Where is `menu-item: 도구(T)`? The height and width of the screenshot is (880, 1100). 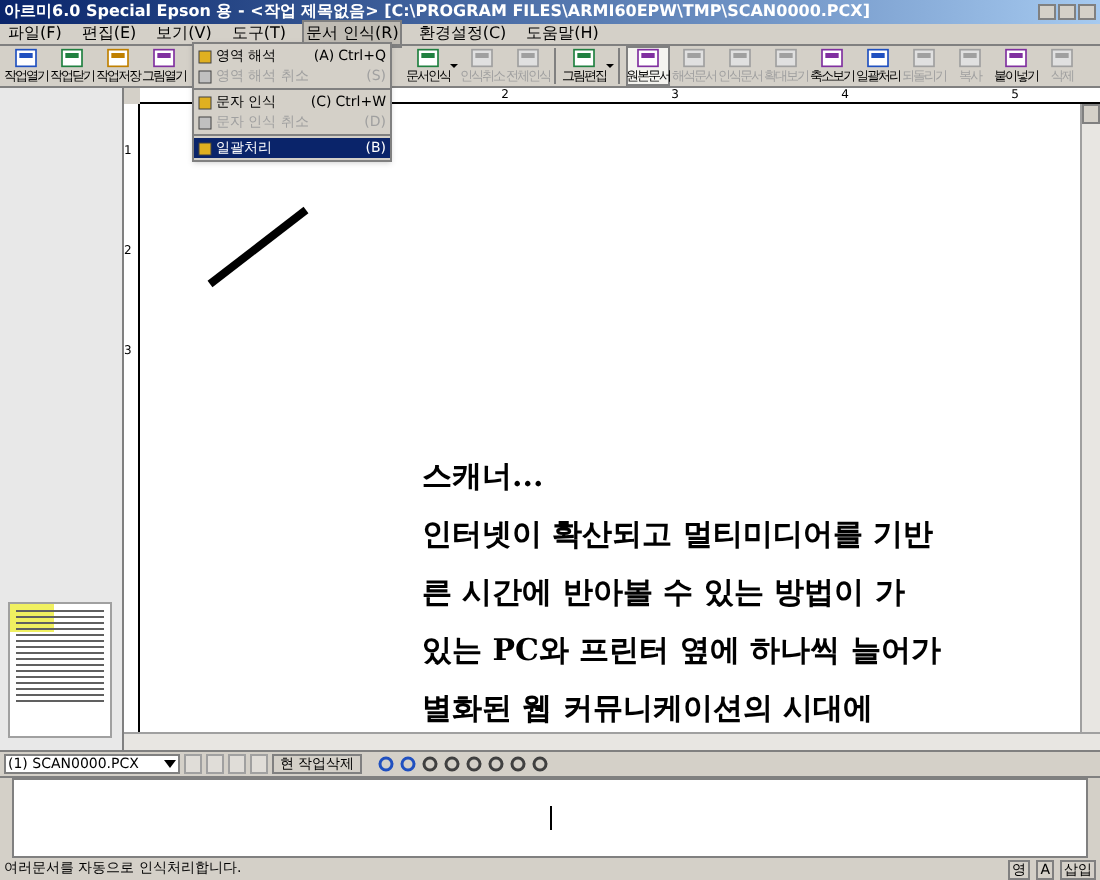 menu-item: 도구(T) is located at coordinates (258, 34).